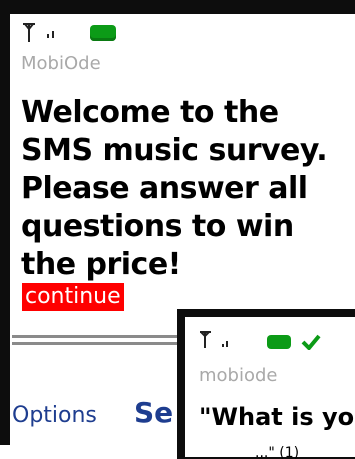 The width and height of the screenshot is (355, 459). What do you see at coordinates (260, 342) in the screenshot?
I see `front-status-bar` at bounding box center [260, 342].